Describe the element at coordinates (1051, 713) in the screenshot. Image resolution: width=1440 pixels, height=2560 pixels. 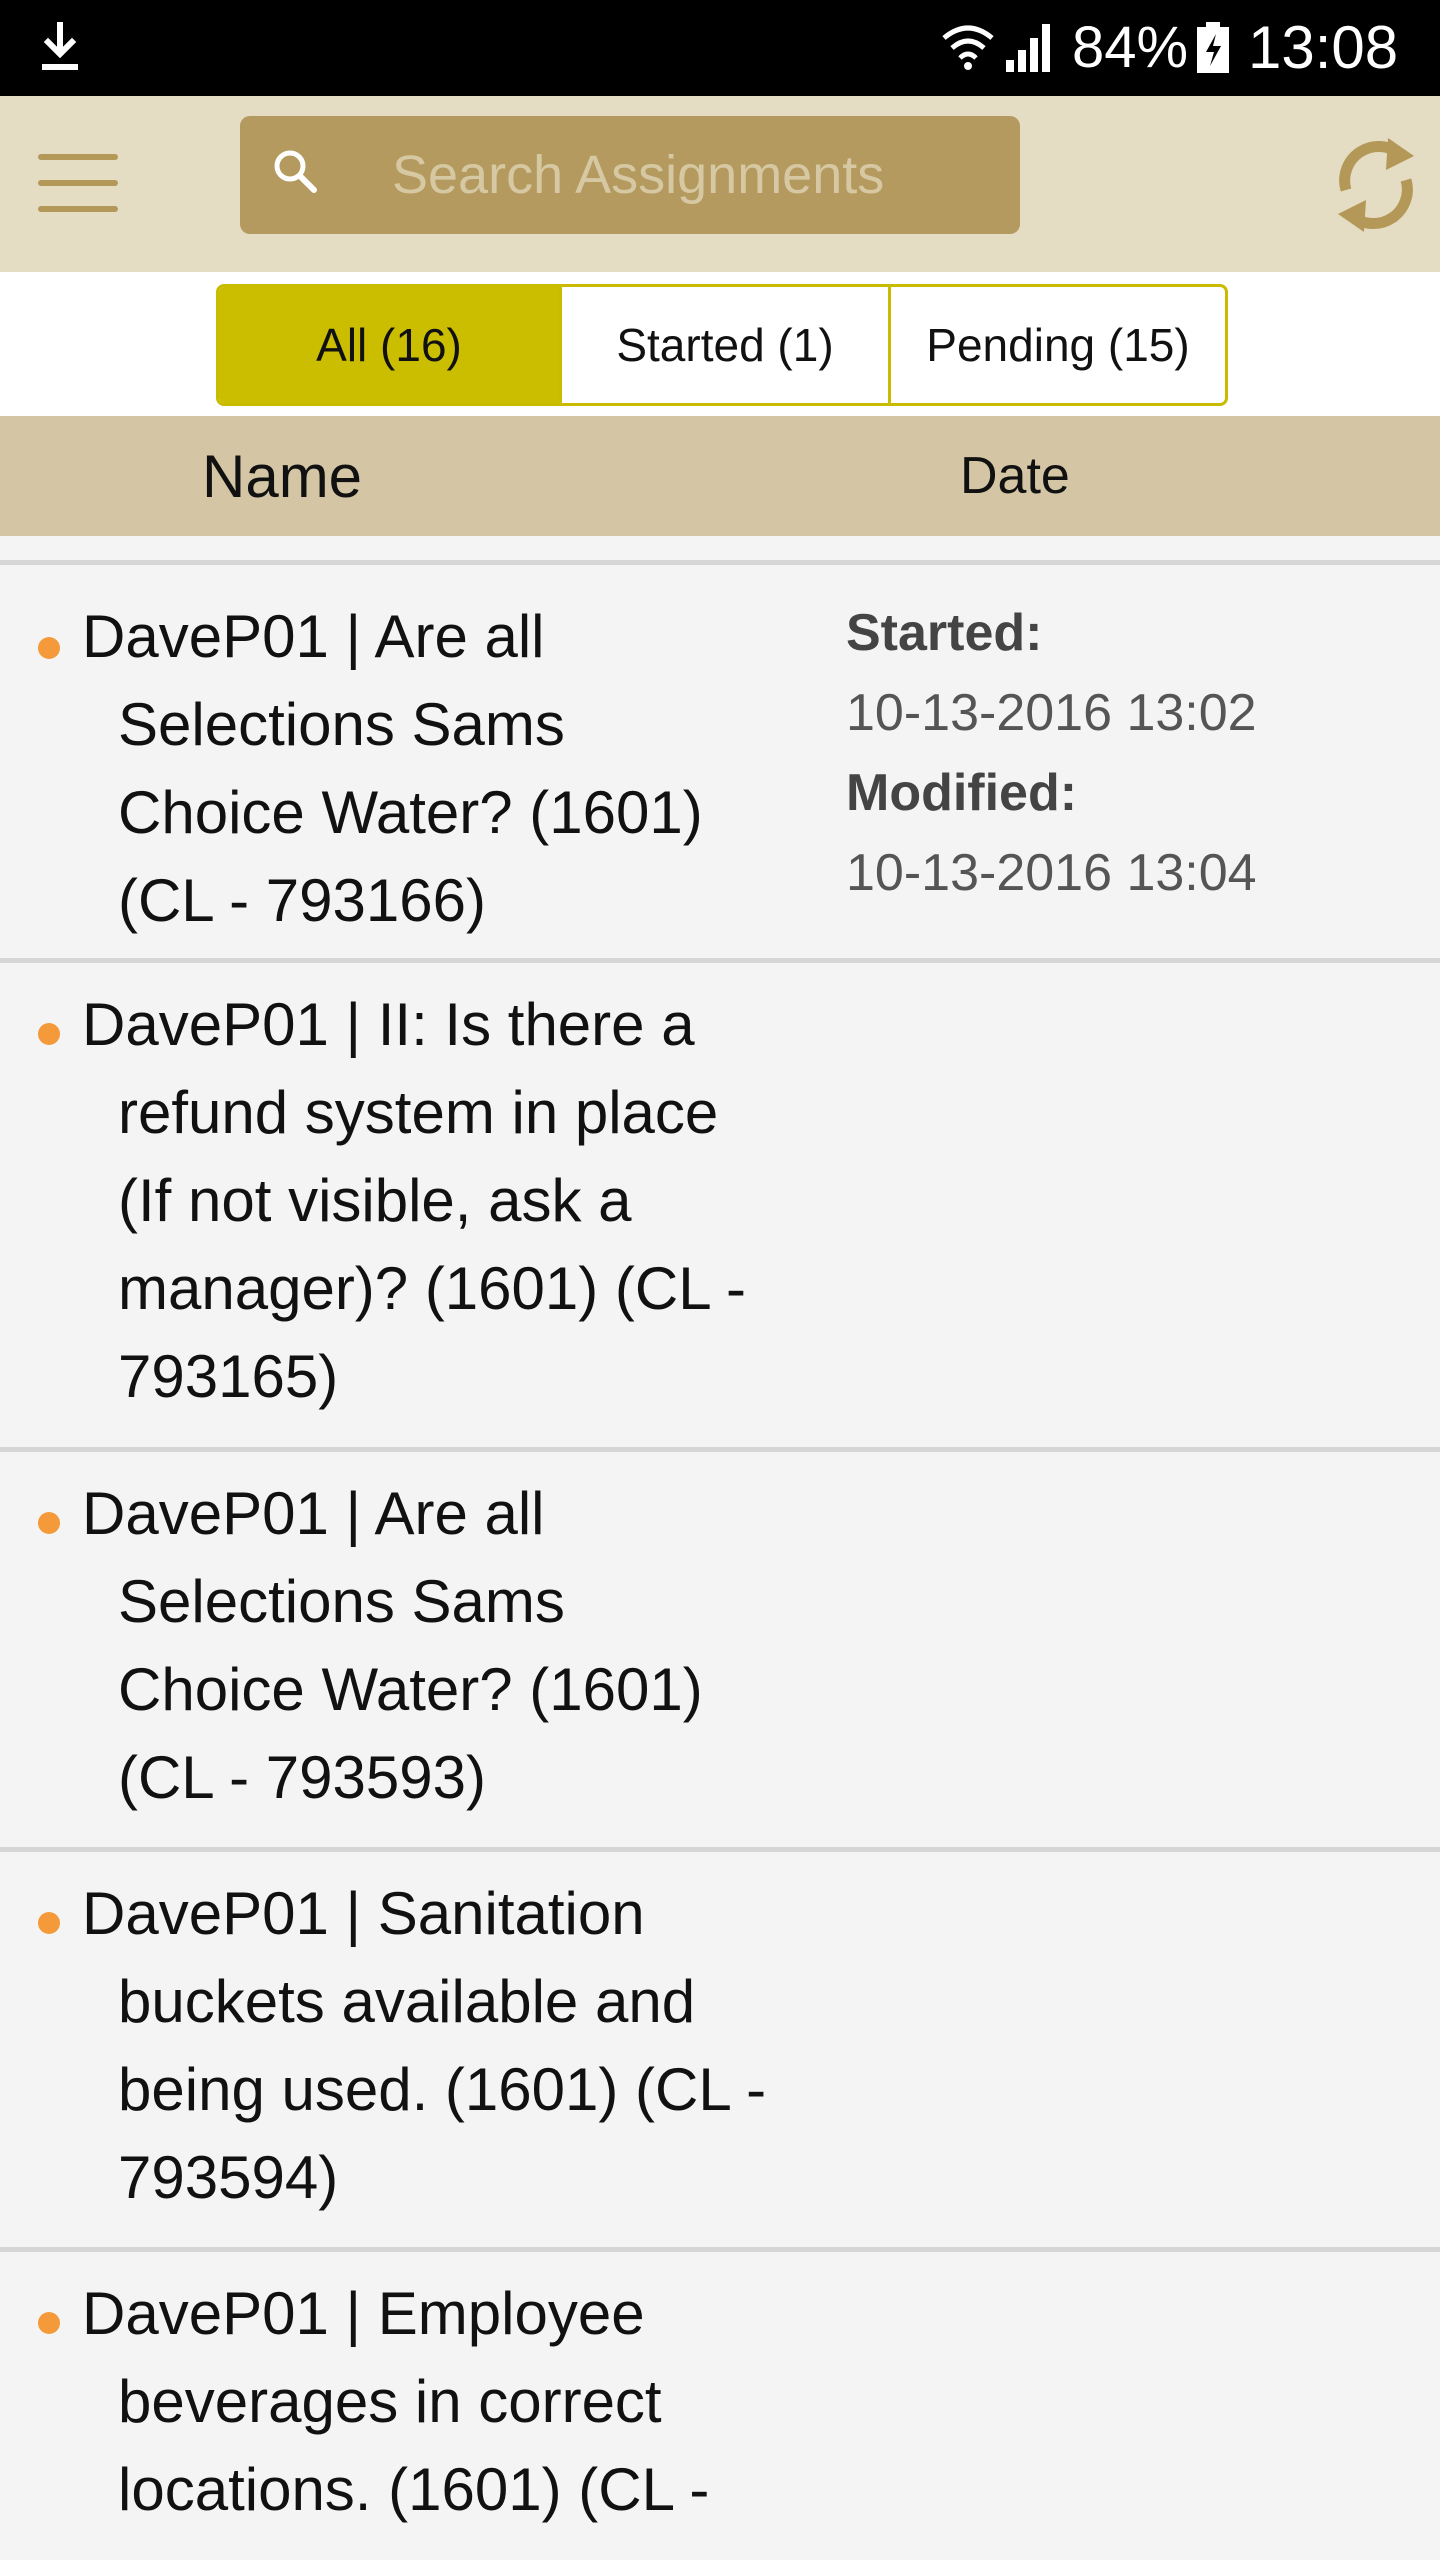
I see `started-date: 10-13-2016 13:02` at that location.